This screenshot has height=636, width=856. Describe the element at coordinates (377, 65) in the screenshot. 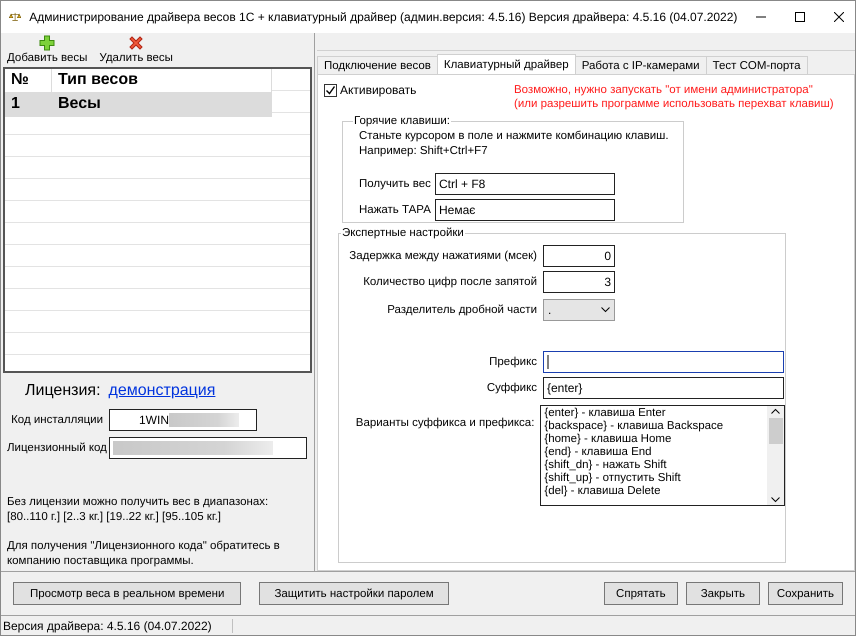

I see `tab: Подключение весов` at that location.